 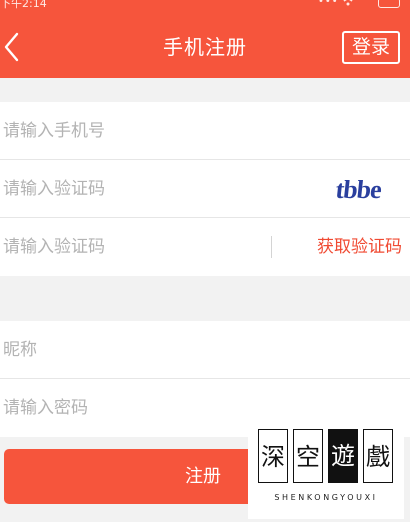 I want to click on nickname-input, so click(x=143, y=349).